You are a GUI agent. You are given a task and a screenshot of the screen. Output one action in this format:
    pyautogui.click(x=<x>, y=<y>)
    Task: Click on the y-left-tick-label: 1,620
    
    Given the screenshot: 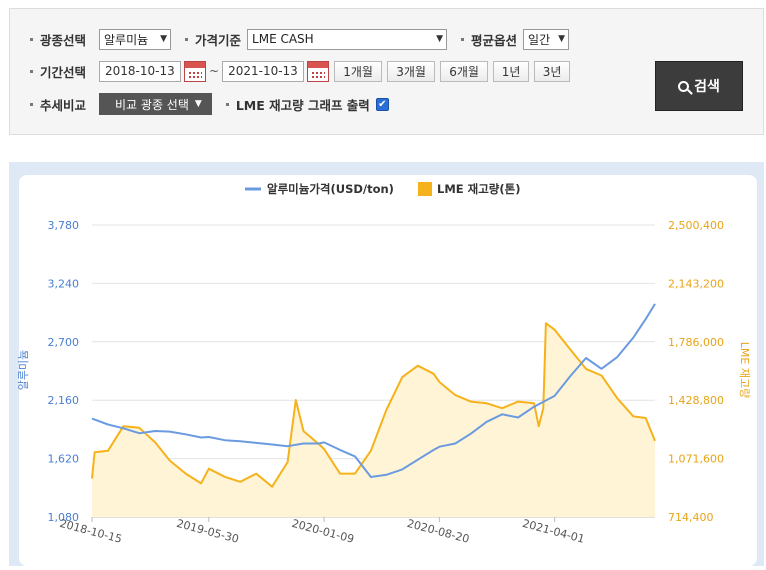 What is the action you would take?
    pyautogui.click(x=64, y=459)
    